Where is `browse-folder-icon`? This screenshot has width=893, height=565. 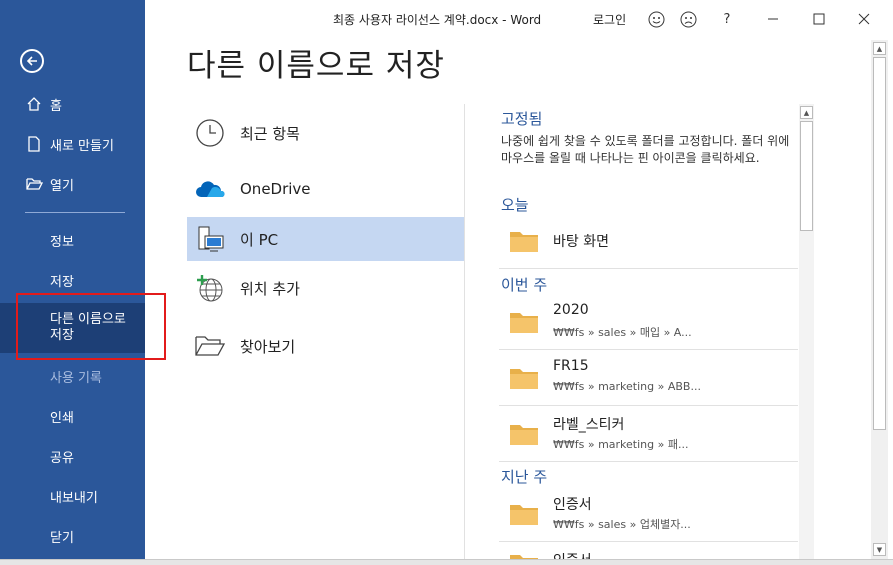 browse-folder-icon is located at coordinates (210, 346).